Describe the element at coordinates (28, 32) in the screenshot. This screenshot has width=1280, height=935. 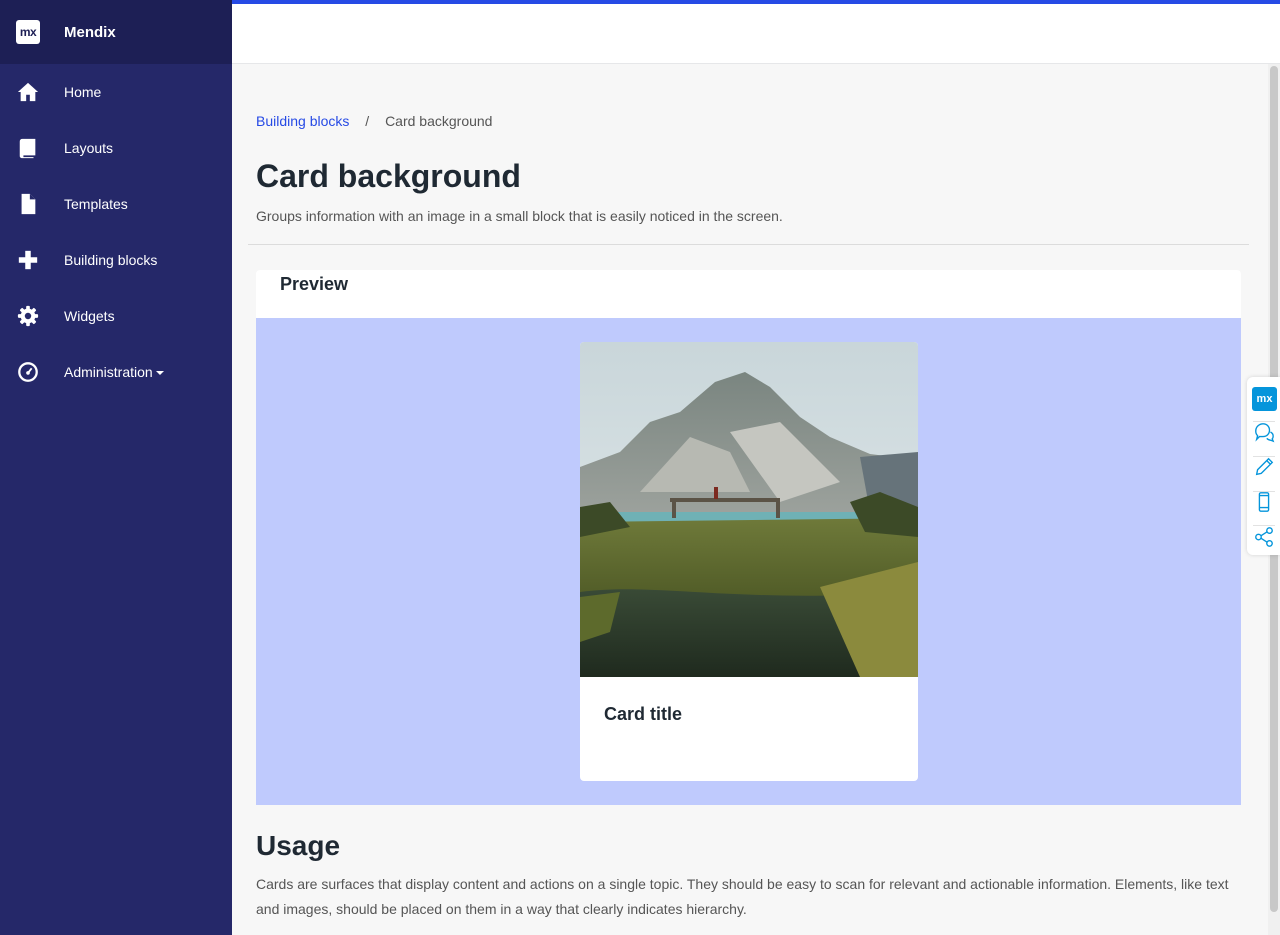
I see `mendix-logo: mx` at that location.